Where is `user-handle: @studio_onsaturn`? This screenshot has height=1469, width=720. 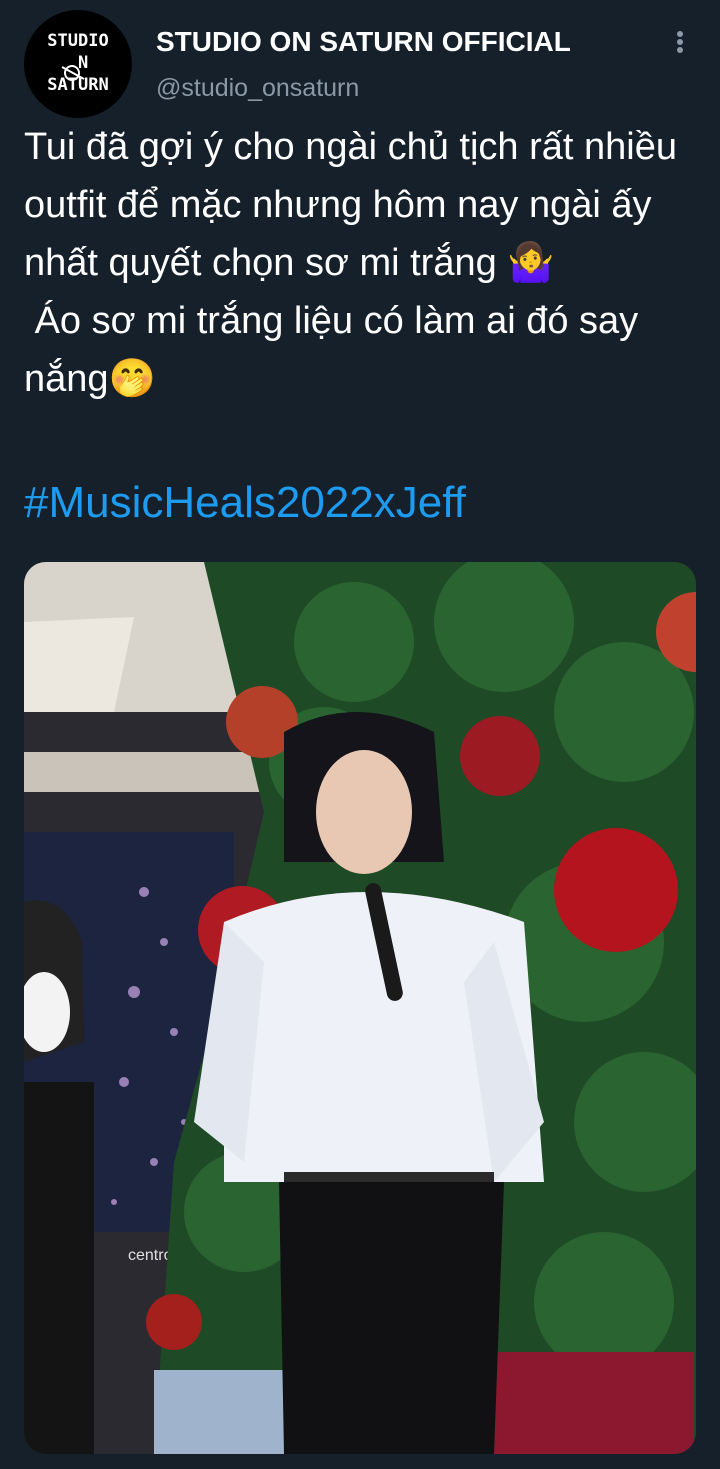 user-handle: @studio_onsaturn is located at coordinates (257, 88).